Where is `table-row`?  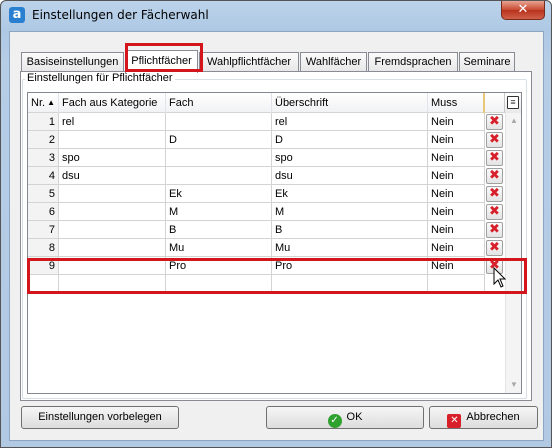
table-row is located at coordinates (267, 284).